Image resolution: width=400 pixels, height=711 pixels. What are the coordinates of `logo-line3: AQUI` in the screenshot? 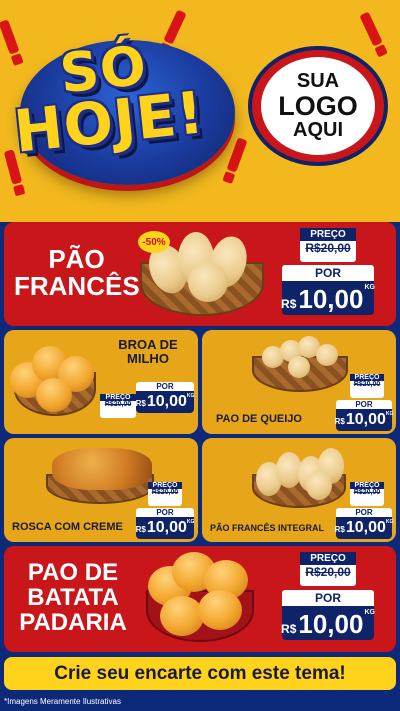 It's located at (318, 130).